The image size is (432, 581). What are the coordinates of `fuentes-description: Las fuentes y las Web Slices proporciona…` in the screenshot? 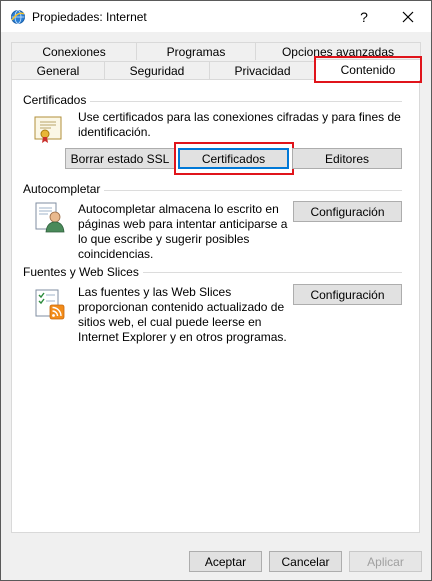 It's located at (182, 315).